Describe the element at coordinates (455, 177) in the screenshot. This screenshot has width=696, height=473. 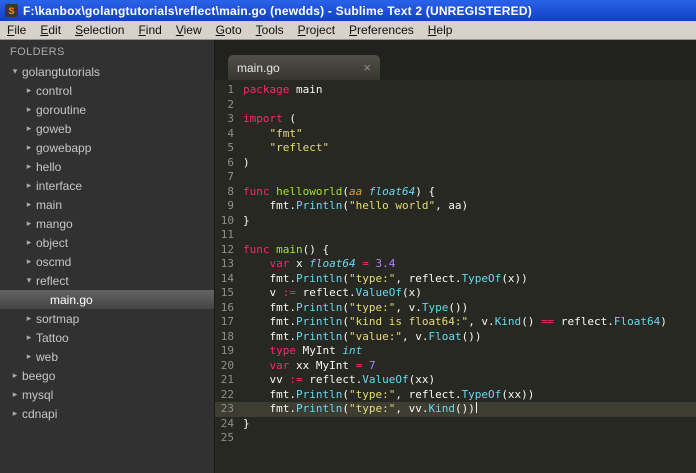
I see `code-line-7: 7` at that location.